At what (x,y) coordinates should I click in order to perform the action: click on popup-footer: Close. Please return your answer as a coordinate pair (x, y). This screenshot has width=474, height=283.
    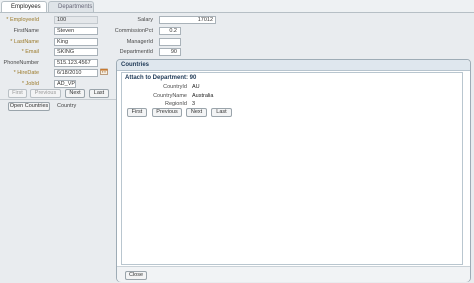
    Looking at the image, I should click on (293, 274).